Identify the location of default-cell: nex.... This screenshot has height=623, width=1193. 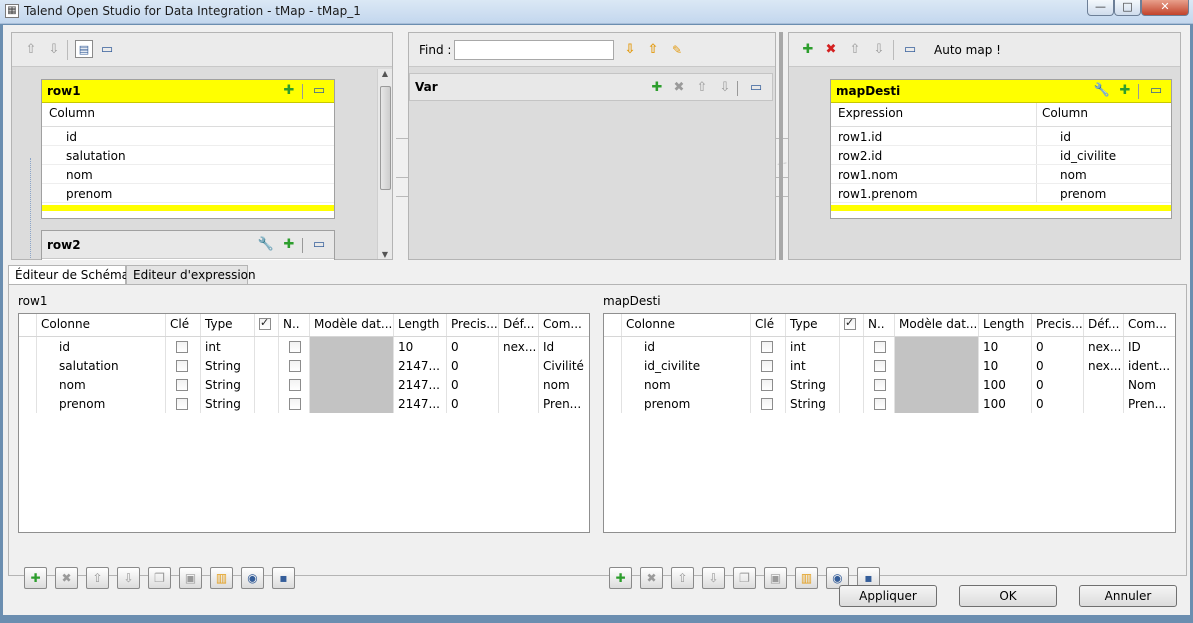
(1104, 365).